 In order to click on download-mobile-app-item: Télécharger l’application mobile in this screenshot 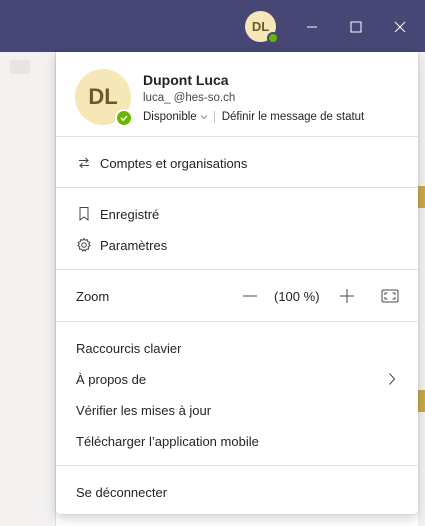, I will do `click(237, 441)`.